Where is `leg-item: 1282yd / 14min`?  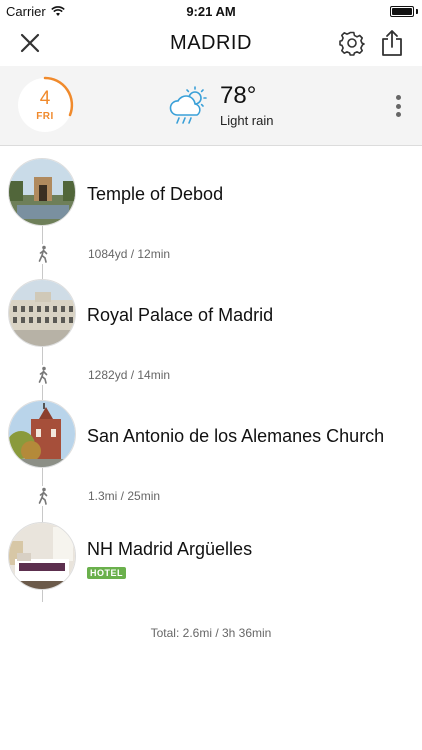
leg-item: 1282yd / 14min is located at coordinates (211, 375).